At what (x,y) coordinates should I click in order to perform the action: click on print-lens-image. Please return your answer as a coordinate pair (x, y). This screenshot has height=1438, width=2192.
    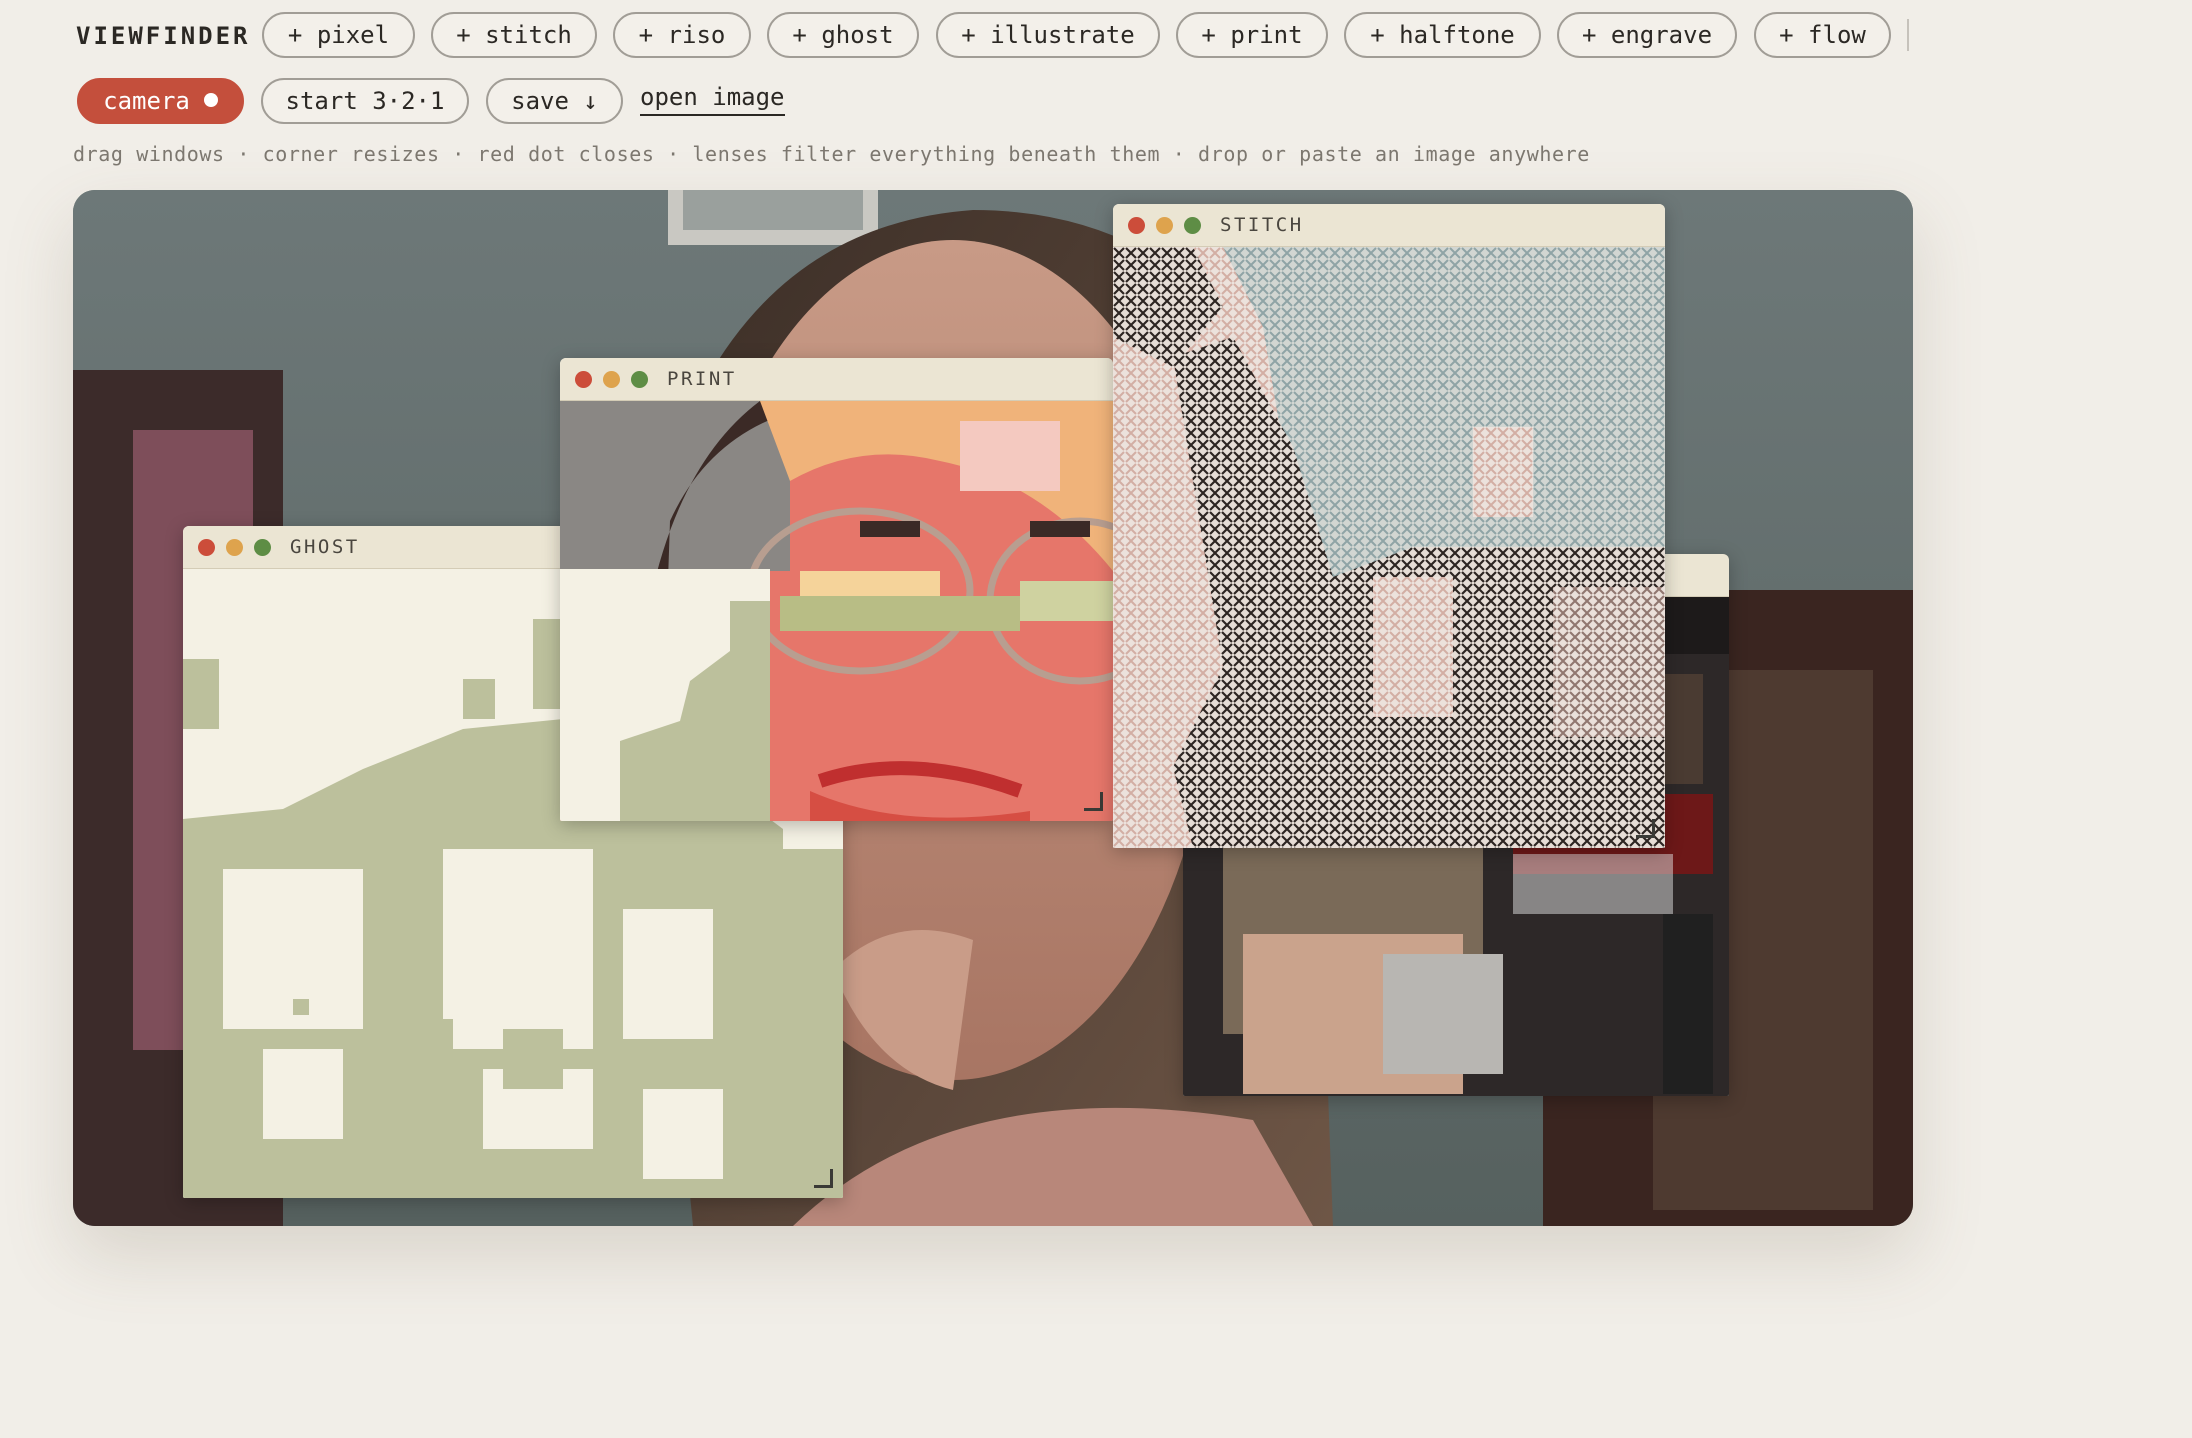
    Looking at the image, I should click on (836, 611).